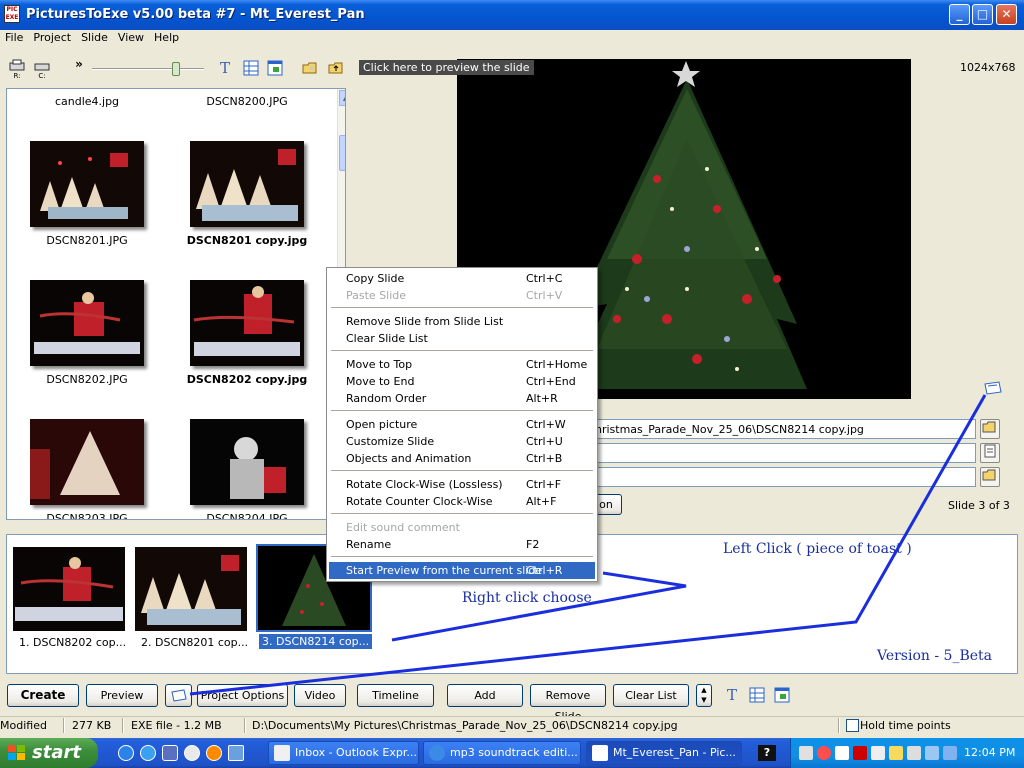  I want to click on status-exe-size: EXE file - 1.2 MB, so click(176, 725).